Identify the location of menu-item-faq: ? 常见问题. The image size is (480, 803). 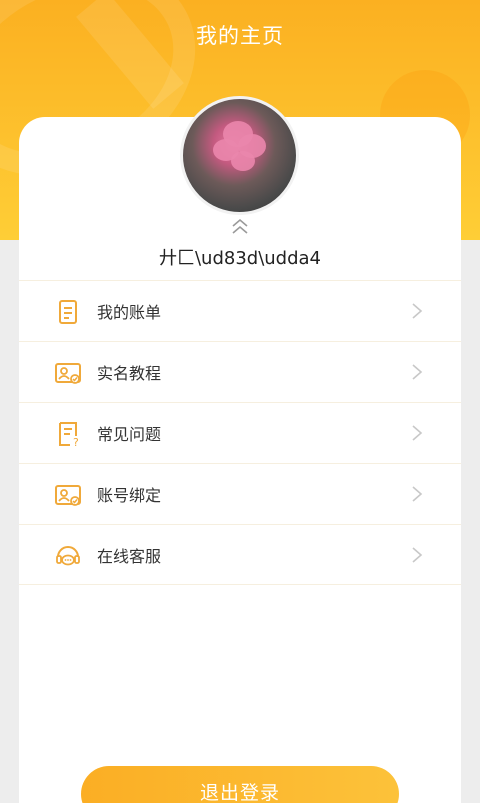
(240, 432).